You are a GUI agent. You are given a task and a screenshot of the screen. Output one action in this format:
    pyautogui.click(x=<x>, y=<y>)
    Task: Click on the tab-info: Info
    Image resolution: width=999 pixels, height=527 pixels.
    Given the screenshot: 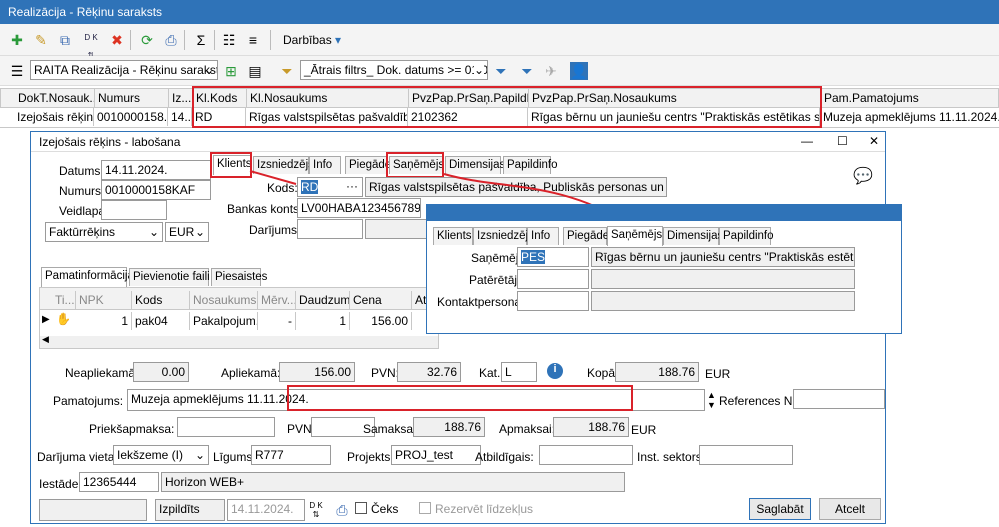 What is the action you would take?
    pyautogui.click(x=543, y=236)
    